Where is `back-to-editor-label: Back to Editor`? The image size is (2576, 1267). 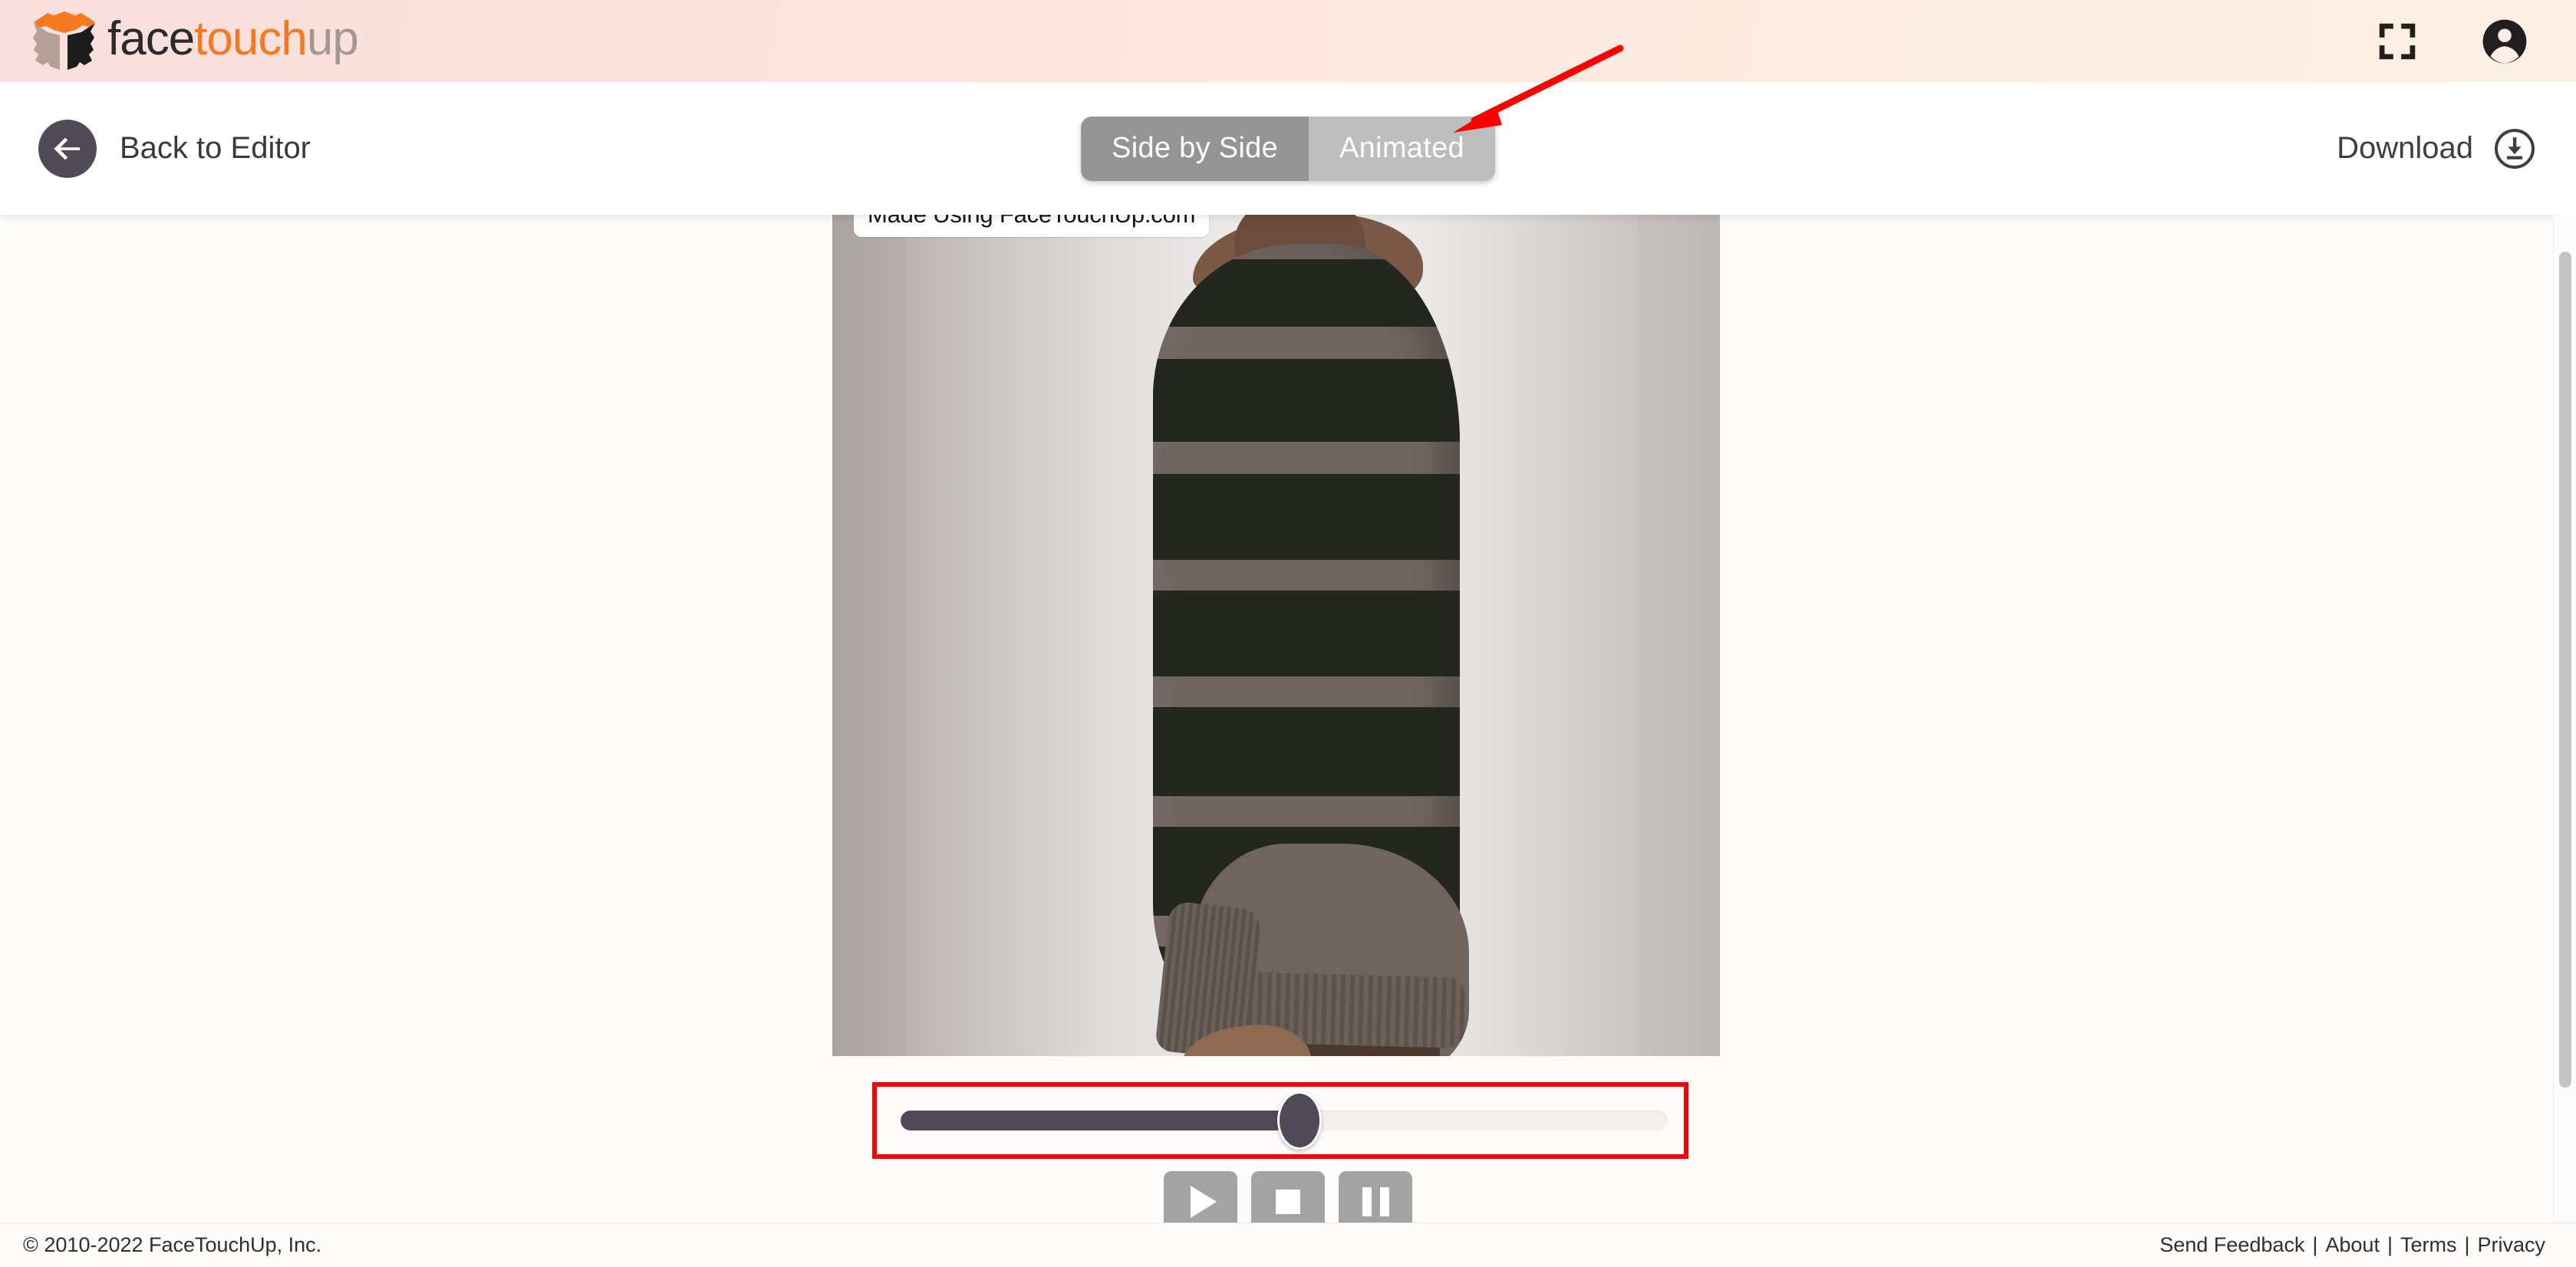
back-to-editor-label: Back to Editor is located at coordinates (215, 148).